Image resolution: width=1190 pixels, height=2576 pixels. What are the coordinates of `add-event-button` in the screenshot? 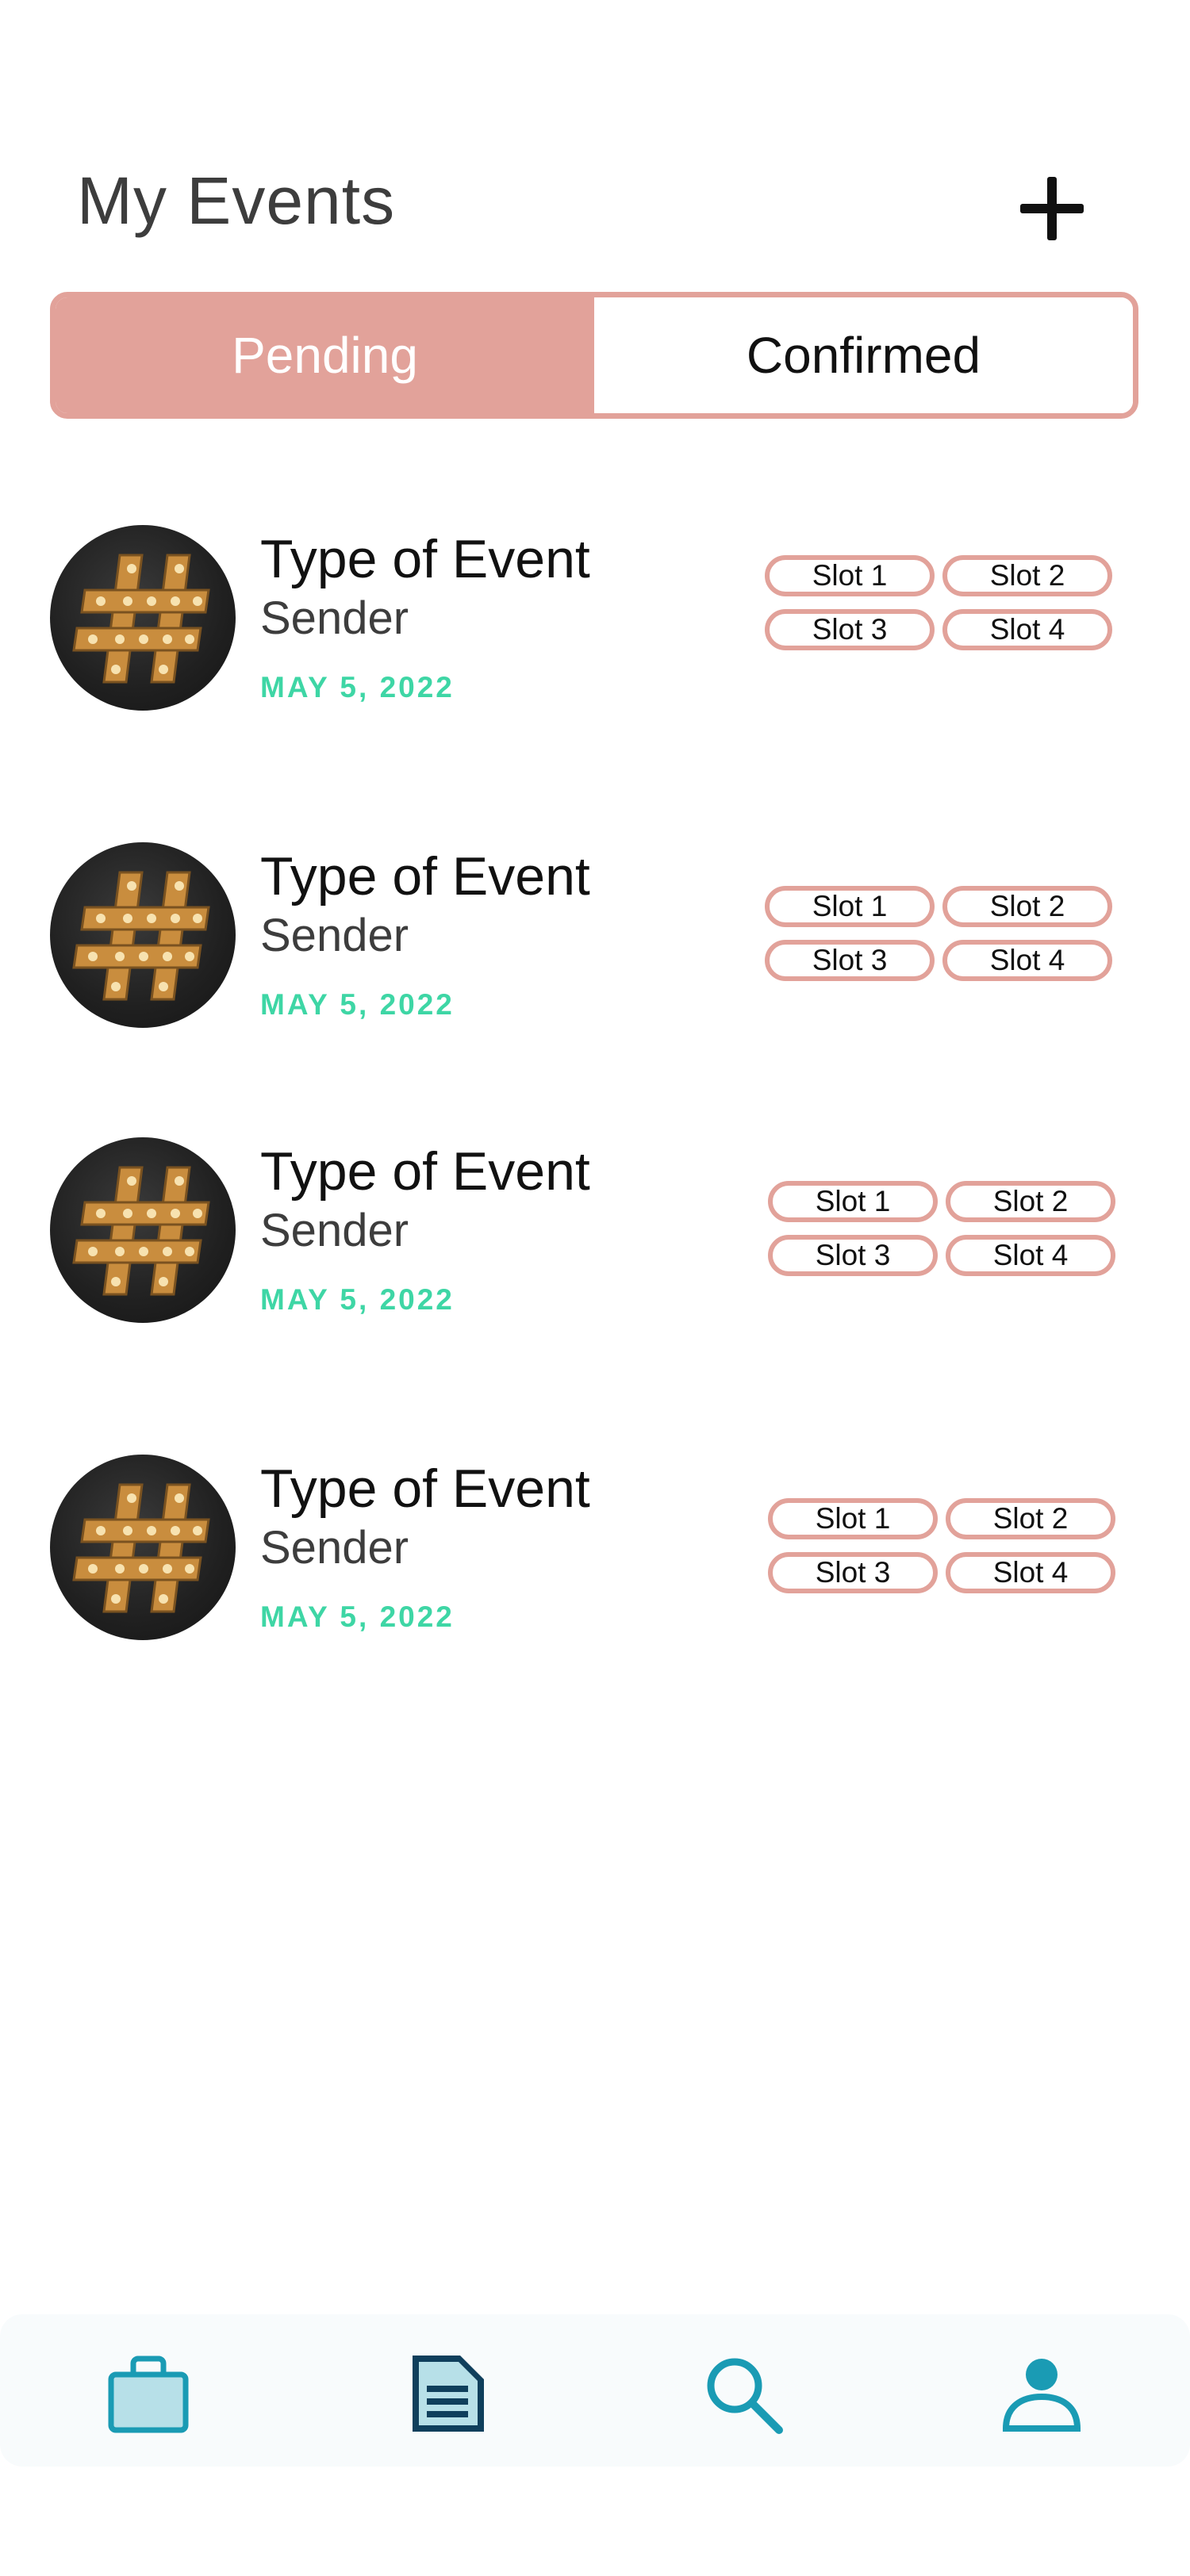 It's located at (1052, 209).